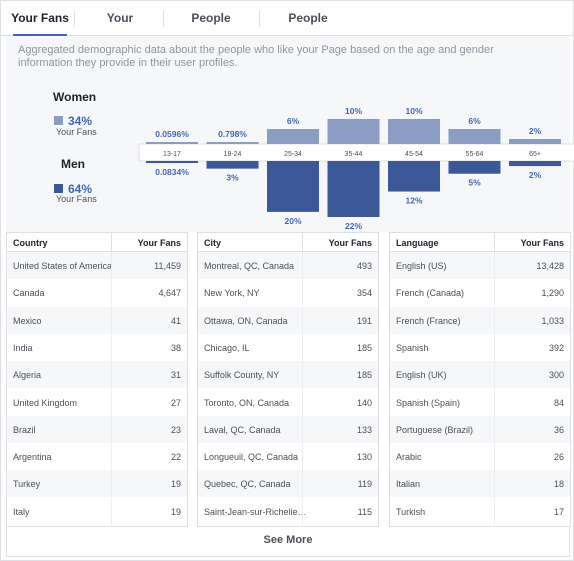 This screenshot has height=561, width=574. What do you see at coordinates (550, 266) in the screenshot?
I see `row-value: 13,428` at bounding box center [550, 266].